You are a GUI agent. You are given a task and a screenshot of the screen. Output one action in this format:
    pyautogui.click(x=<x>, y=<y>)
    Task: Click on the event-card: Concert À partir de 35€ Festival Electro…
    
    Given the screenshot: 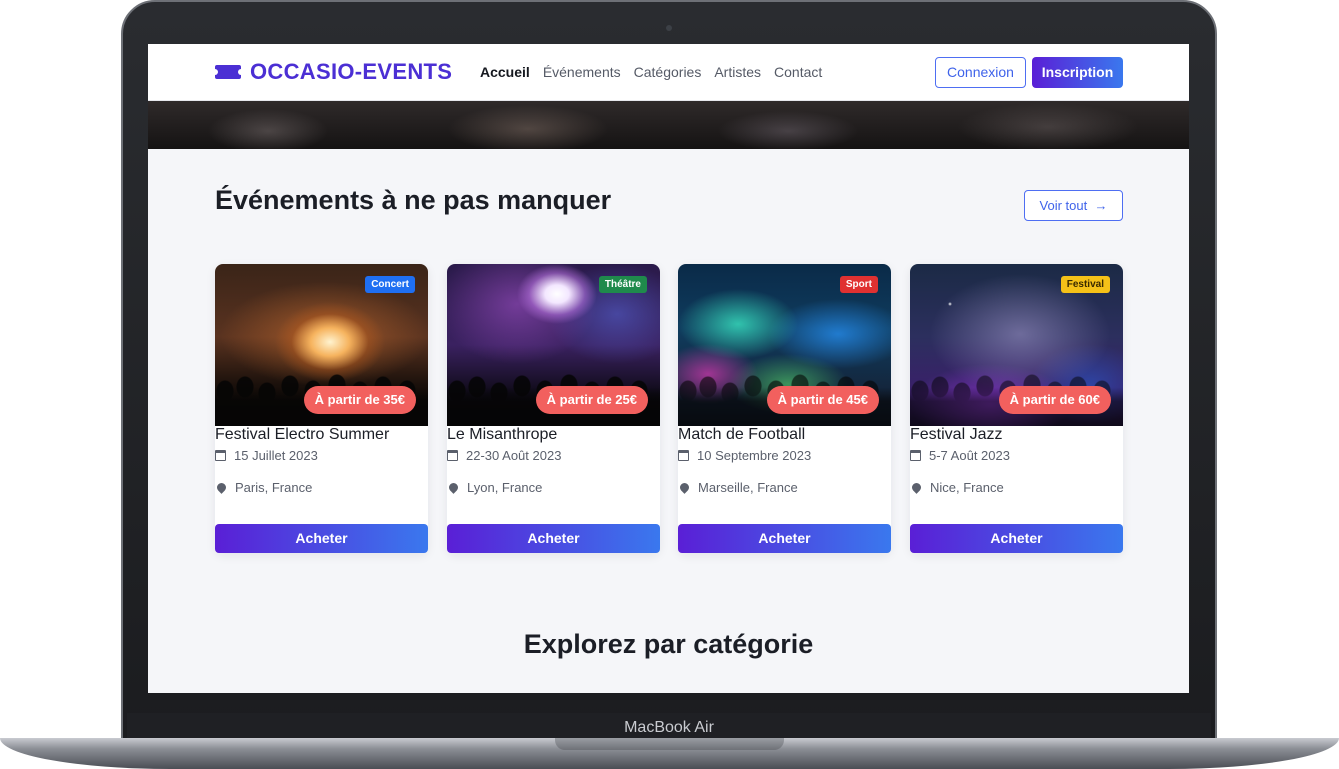 What is the action you would take?
    pyautogui.click(x=321, y=408)
    